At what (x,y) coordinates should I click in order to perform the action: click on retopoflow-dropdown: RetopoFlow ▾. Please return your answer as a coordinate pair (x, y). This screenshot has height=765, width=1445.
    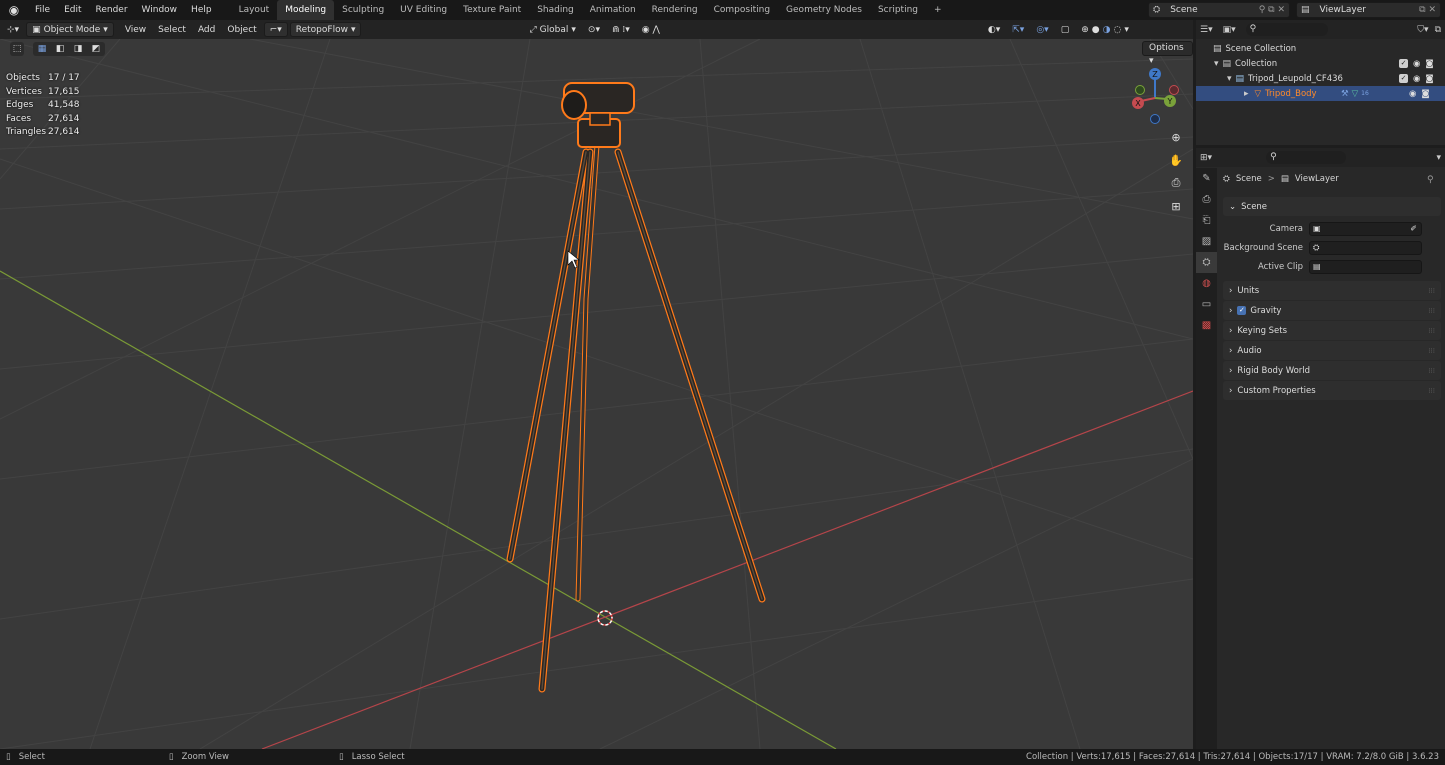
    Looking at the image, I should click on (325, 29).